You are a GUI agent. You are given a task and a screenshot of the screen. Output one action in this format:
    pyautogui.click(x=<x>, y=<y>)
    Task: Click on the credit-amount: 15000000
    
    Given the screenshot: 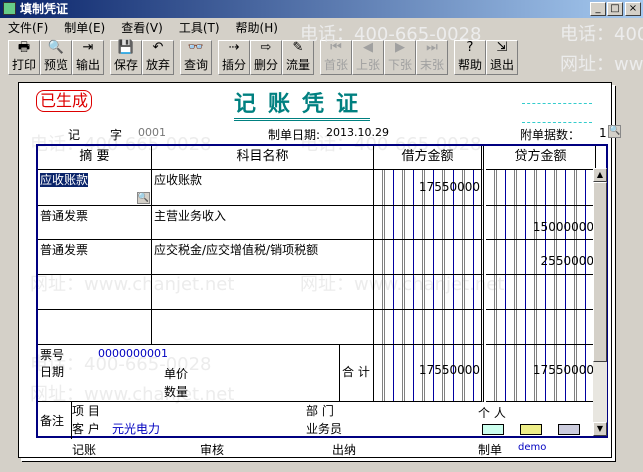 What is the action you would take?
    pyautogui.click(x=563, y=227)
    